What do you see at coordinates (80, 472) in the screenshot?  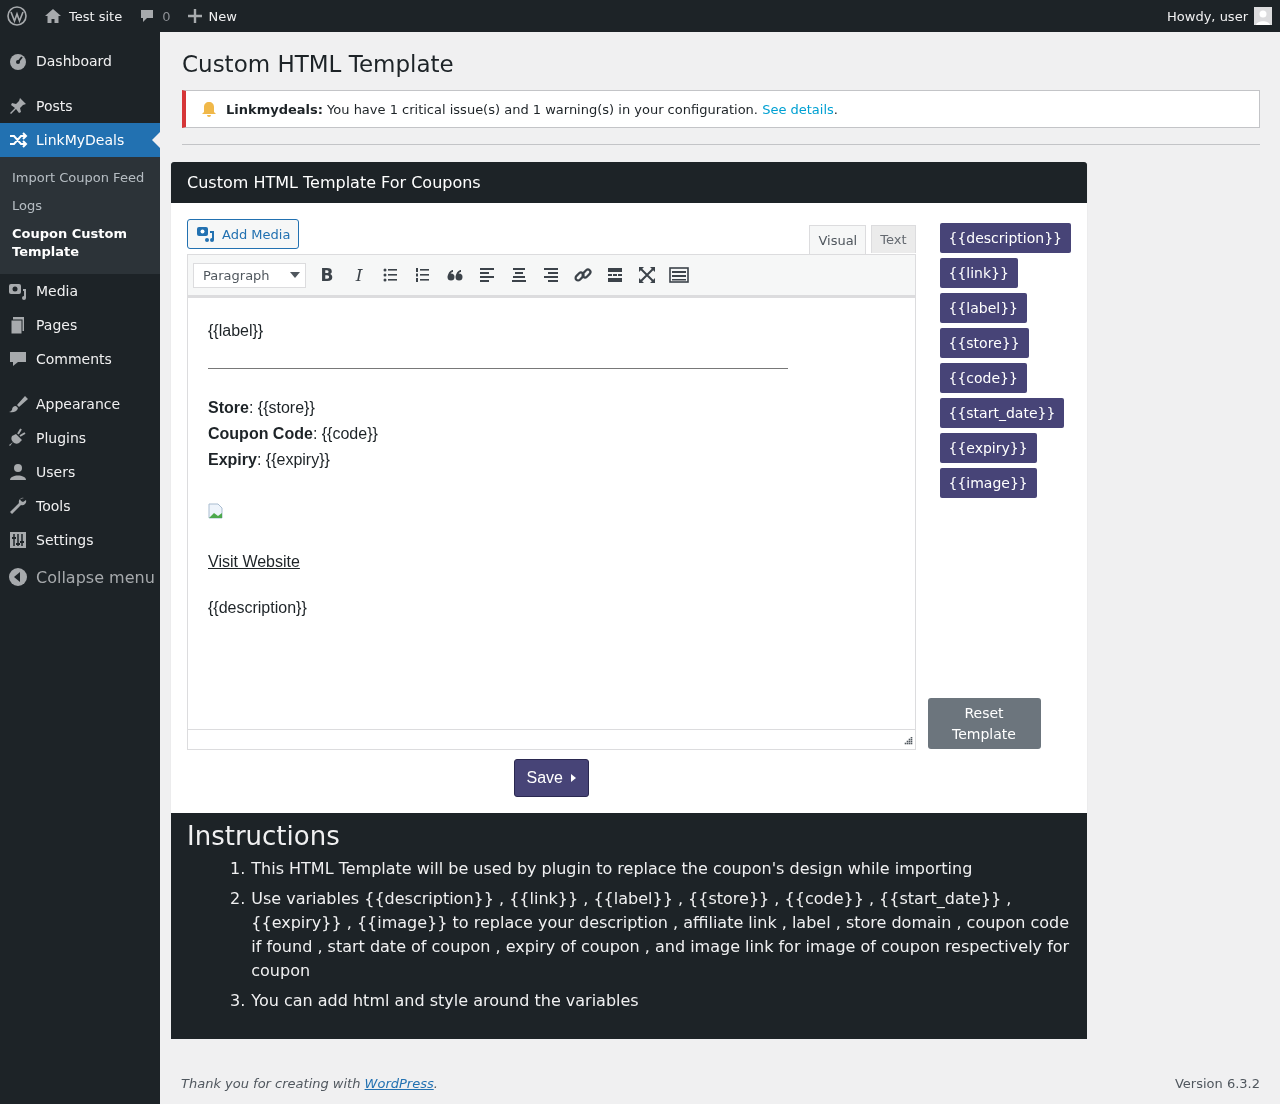 I see `menu-item: Users` at bounding box center [80, 472].